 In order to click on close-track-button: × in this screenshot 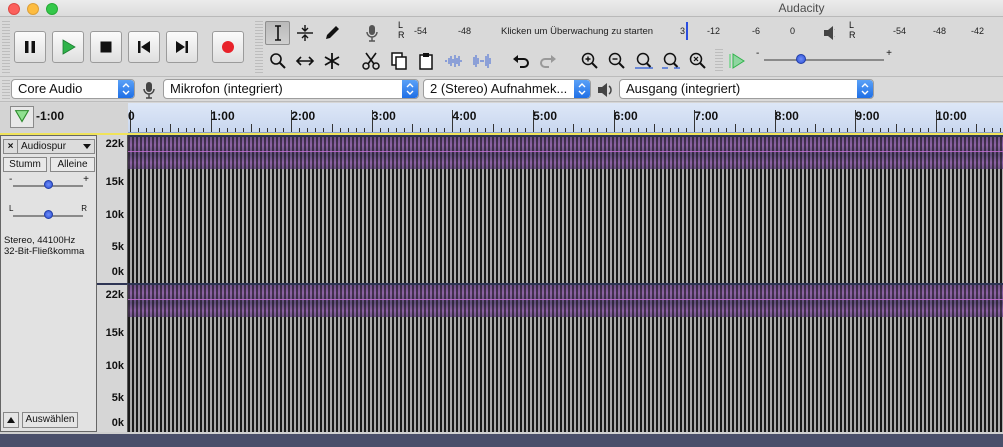, I will do `click(11, 146)`.